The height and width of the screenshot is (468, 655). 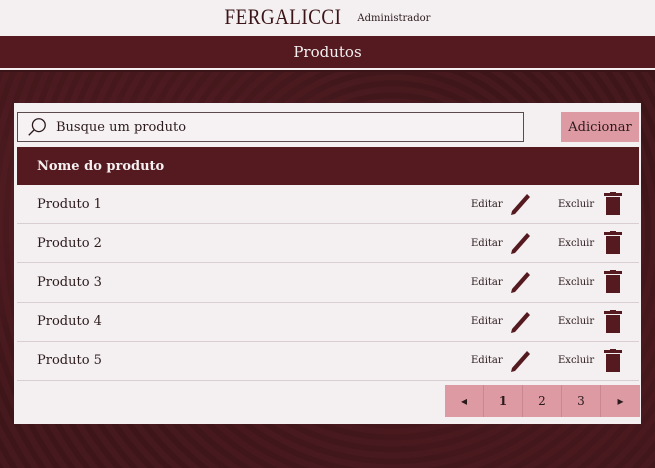 What do you see at coordinates (69, 282) in the screenshot?
I see `product-name: Produto 3` at bounding box center [69, 282].